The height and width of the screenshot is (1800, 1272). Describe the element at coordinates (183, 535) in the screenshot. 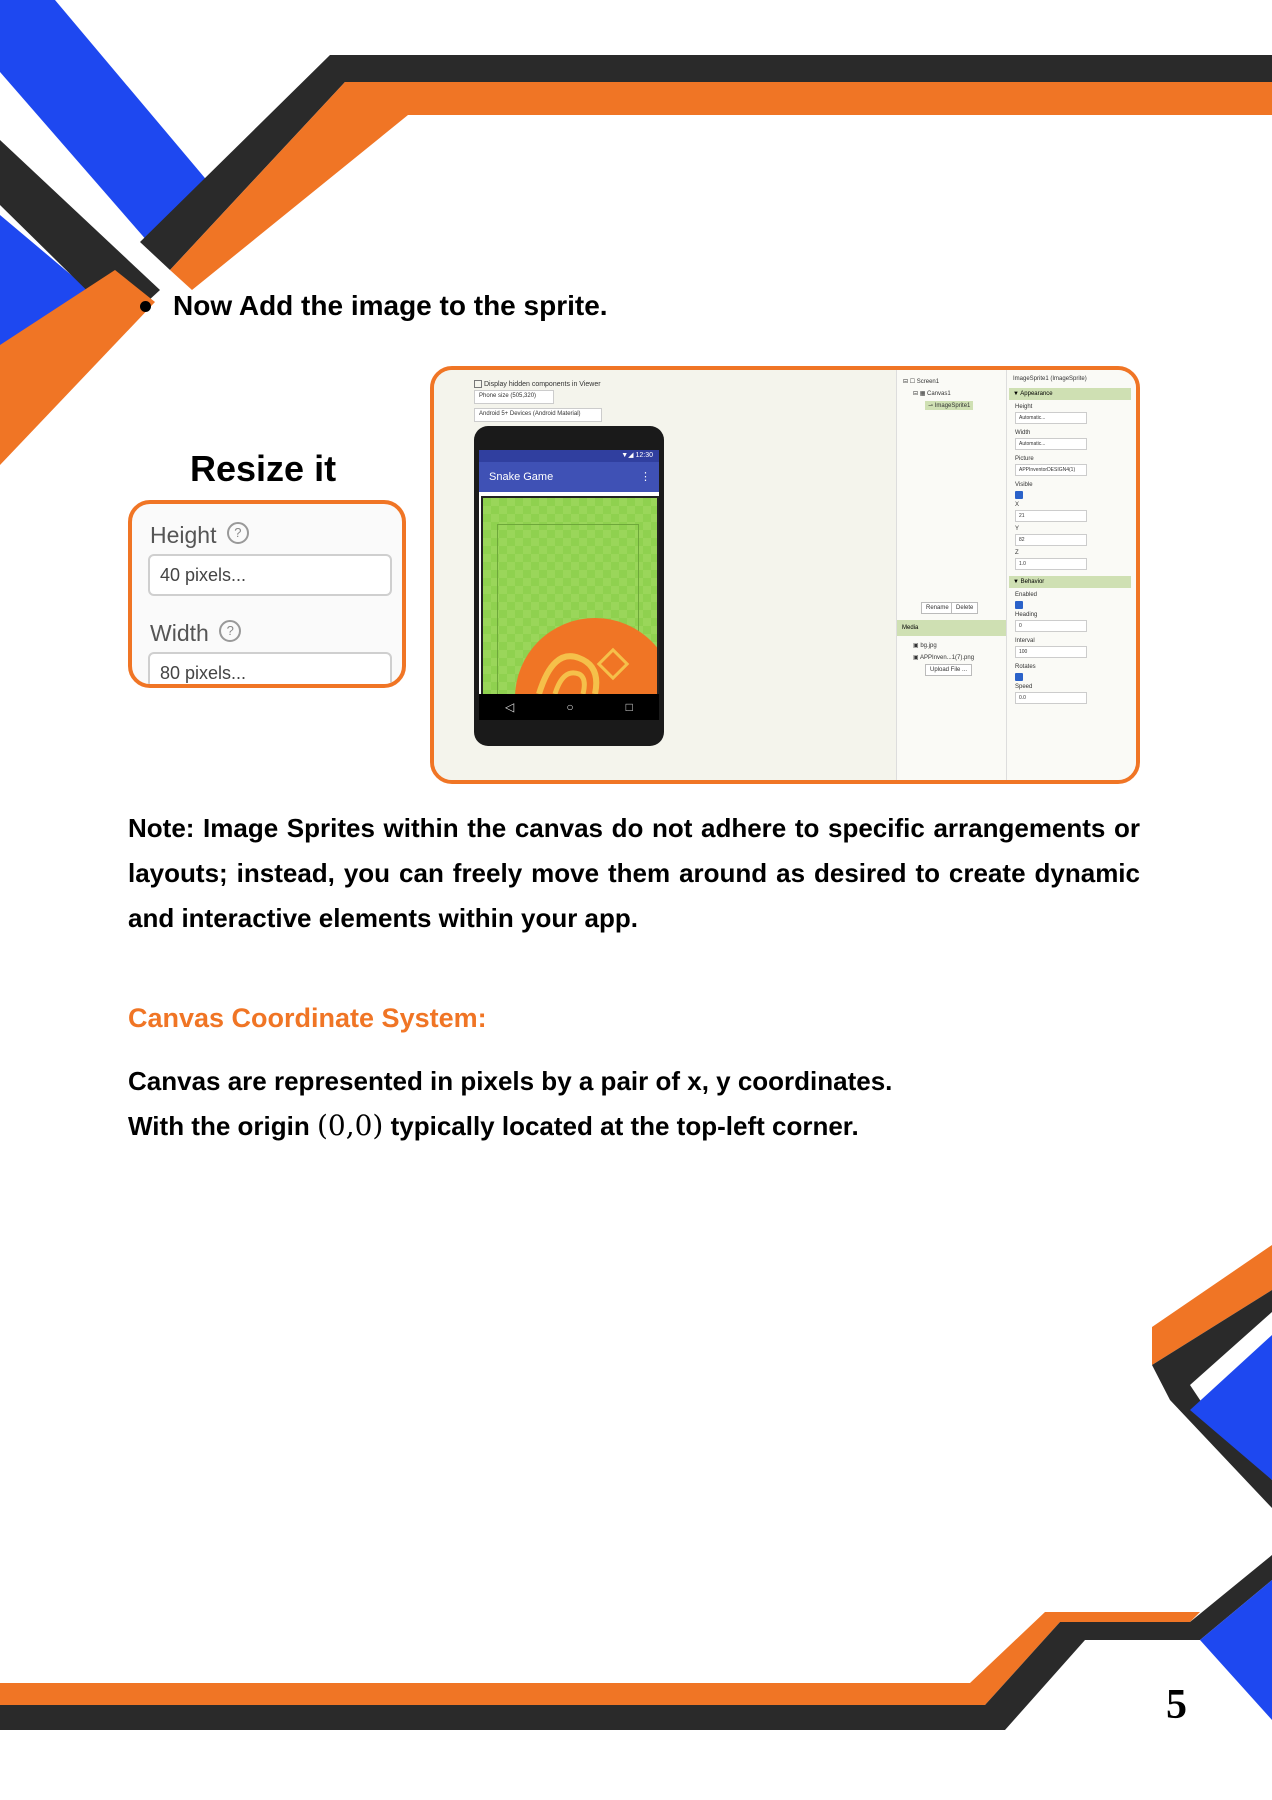

I see `height-label: Height` at that location.